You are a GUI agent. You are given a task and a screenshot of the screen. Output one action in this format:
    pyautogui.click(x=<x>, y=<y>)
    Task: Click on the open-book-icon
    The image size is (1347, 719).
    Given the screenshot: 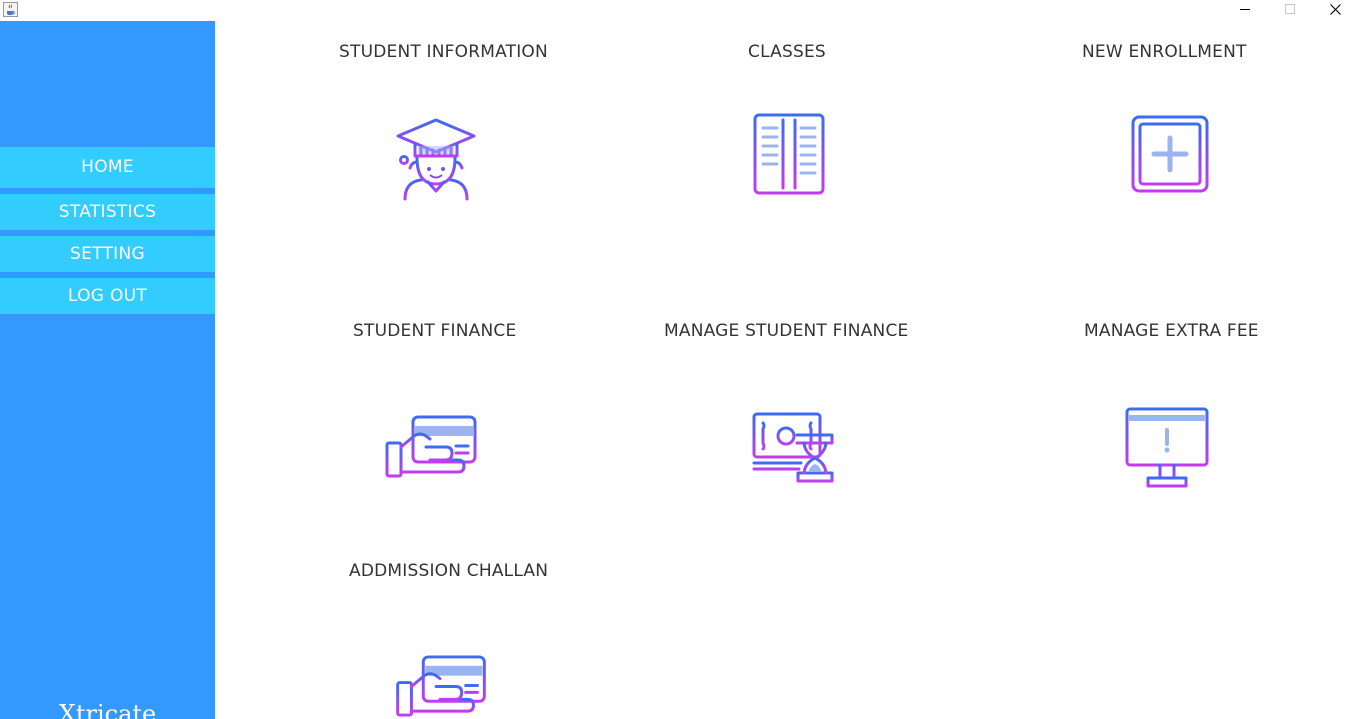 What is the action you would take?
    pyautogui.click(x=789, y=154)
    